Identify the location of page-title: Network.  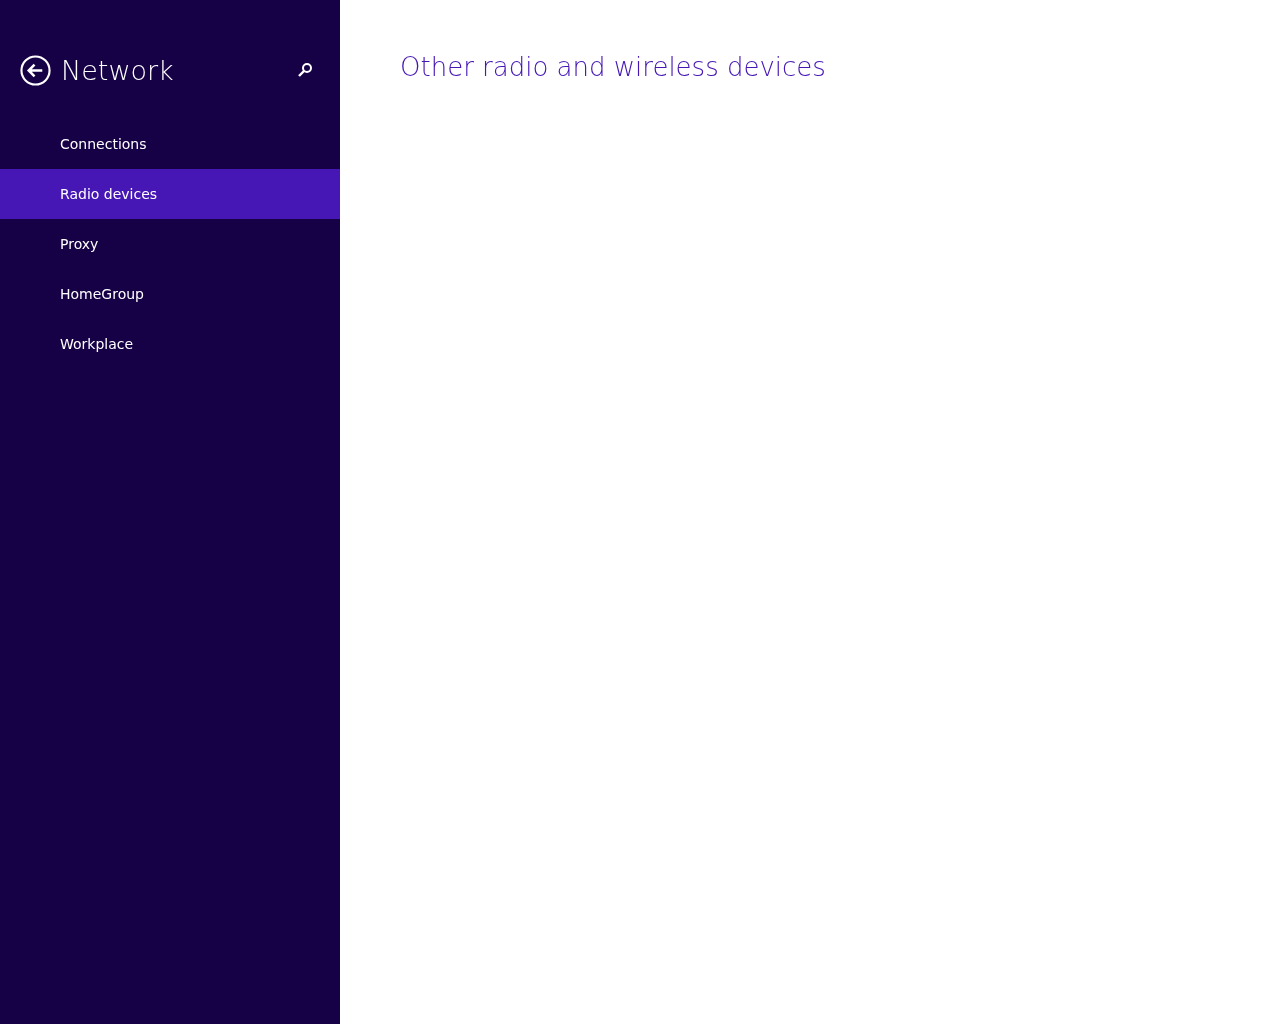
(118, 70).